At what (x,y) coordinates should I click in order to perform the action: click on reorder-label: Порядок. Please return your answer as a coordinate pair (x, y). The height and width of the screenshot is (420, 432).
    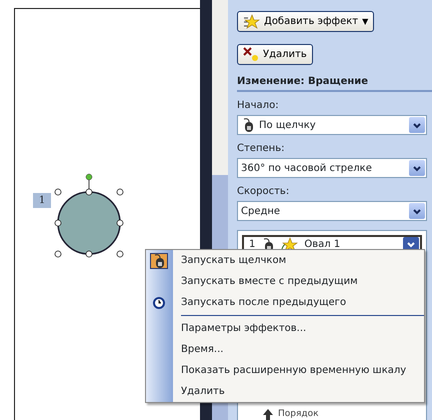
    Looking at the image, I should click on (298, 414).